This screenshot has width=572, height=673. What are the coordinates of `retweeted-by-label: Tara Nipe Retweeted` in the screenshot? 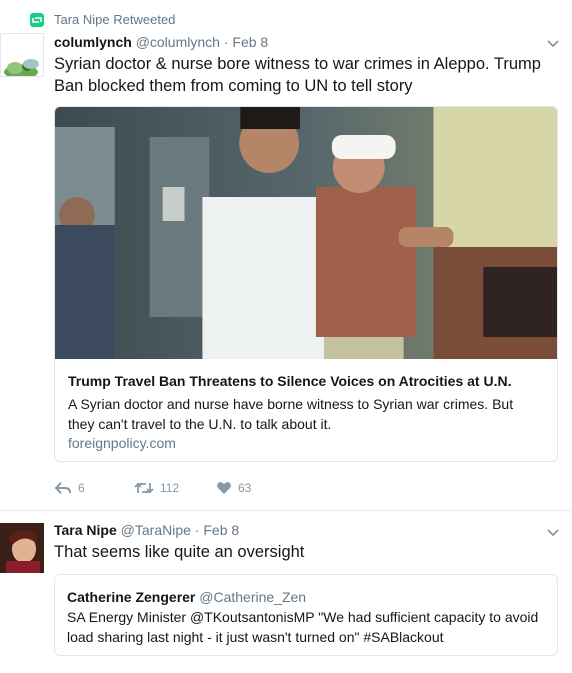 It's located at (114, 19).